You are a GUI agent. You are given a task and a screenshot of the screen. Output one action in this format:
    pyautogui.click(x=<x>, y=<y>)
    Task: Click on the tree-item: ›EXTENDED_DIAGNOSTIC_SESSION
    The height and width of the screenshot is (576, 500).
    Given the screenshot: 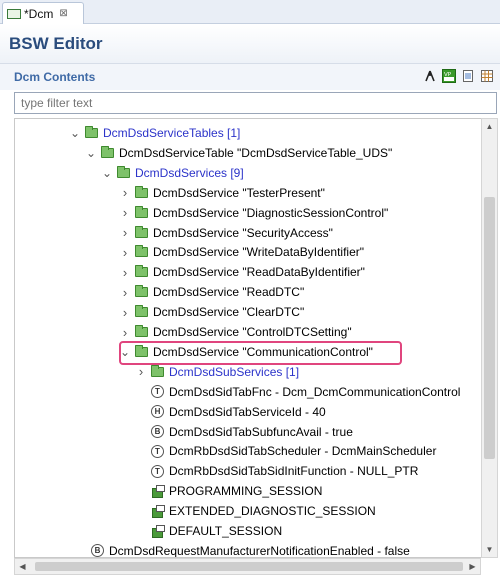 What is the action you would take?
    pyautogui.click(x=255, y=511)
    